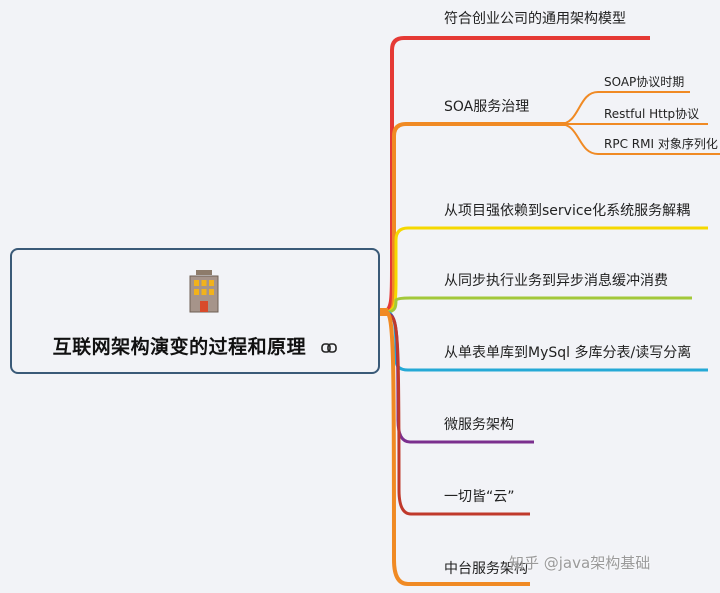 The height and width of the screenshot is (593, 720). I want to click on root-node: 互联网架构演变的过程和原理, so click(195, 311).